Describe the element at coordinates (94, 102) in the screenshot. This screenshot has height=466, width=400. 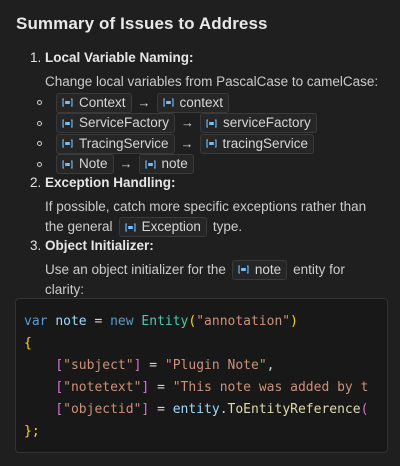
I see `code-chip: Context` at that location.